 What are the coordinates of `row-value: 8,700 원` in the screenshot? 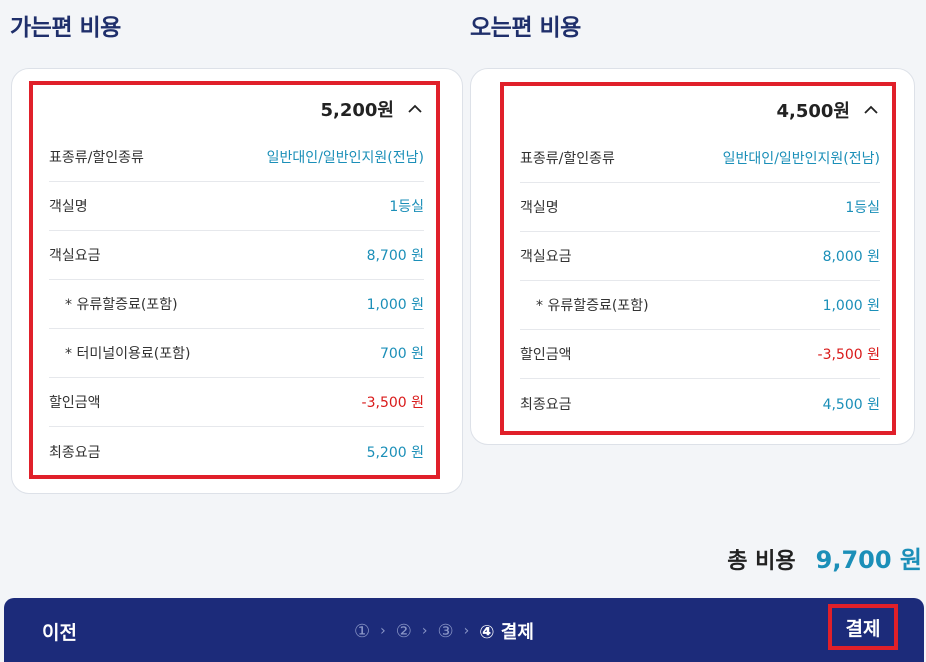 It's located at (395, 256).